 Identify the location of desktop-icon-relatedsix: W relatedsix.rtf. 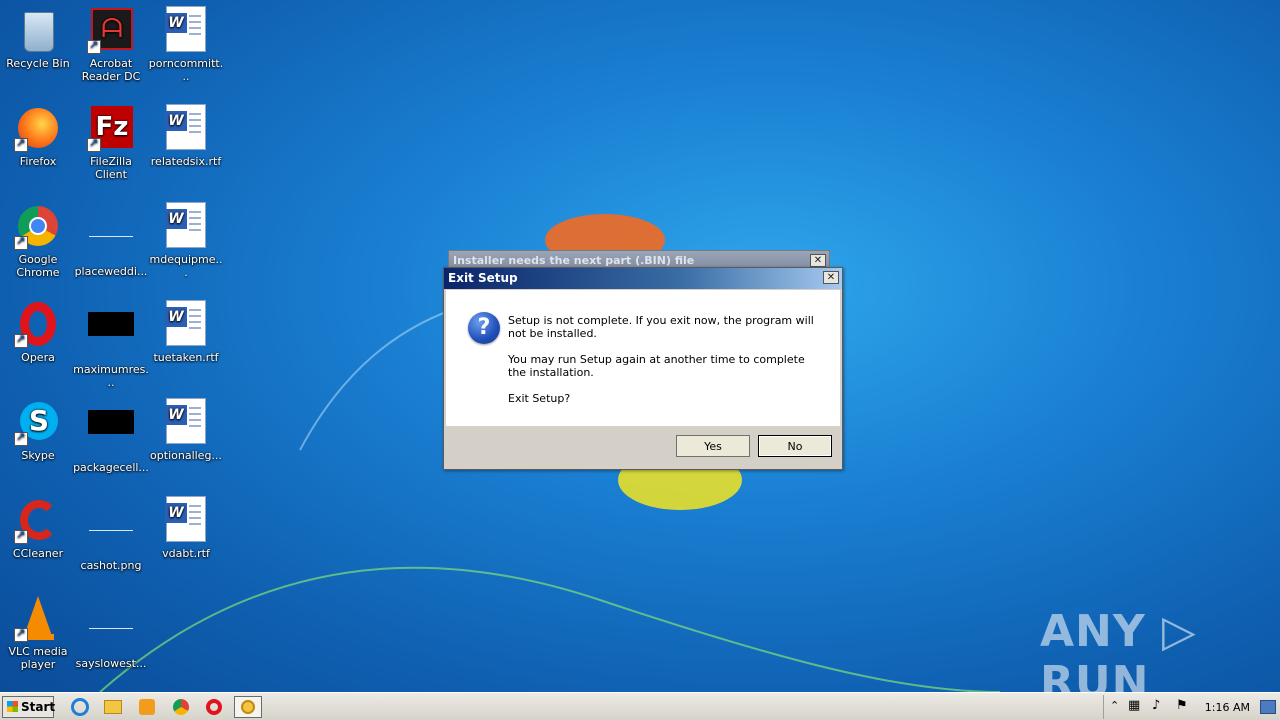
(186, 136).